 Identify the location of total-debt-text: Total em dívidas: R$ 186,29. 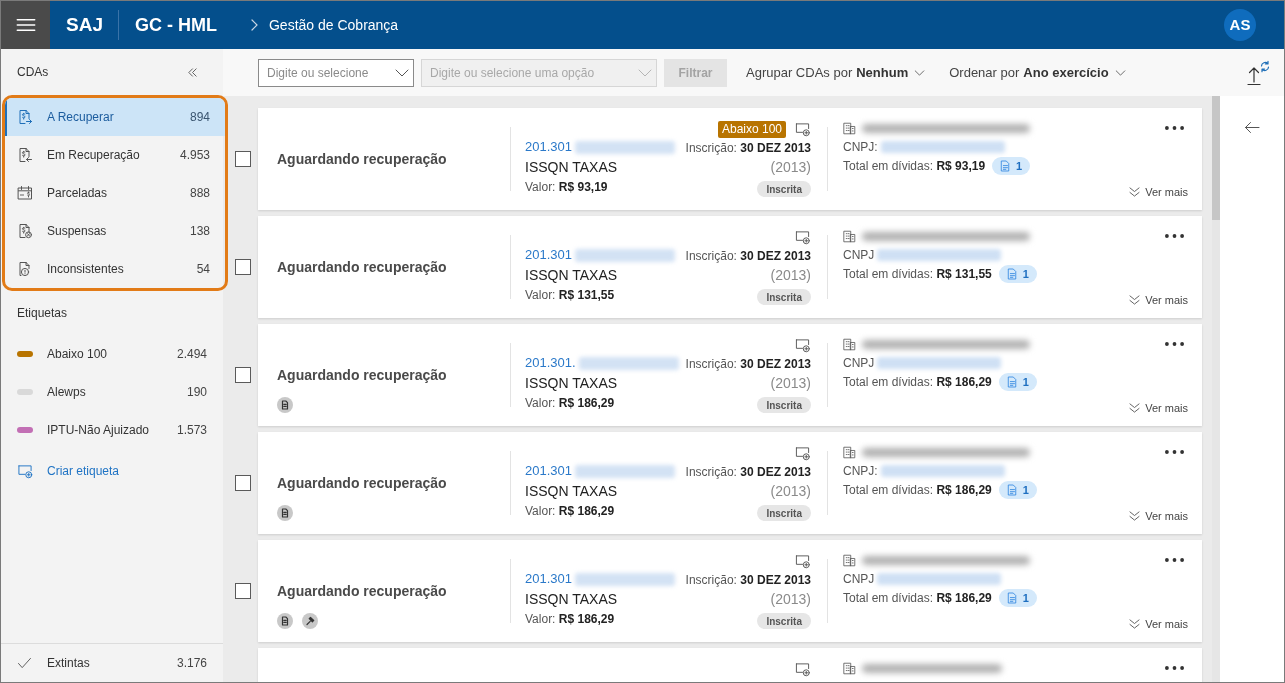
(917, 382).